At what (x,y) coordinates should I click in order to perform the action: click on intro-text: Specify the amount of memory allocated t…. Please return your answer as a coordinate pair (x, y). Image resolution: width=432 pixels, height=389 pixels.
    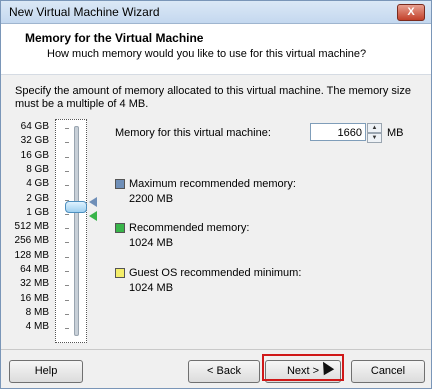
    Looking at the image, I should click on (213, 97).